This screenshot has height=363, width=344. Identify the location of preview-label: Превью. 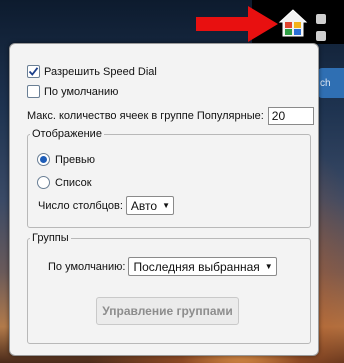
(75, 159).